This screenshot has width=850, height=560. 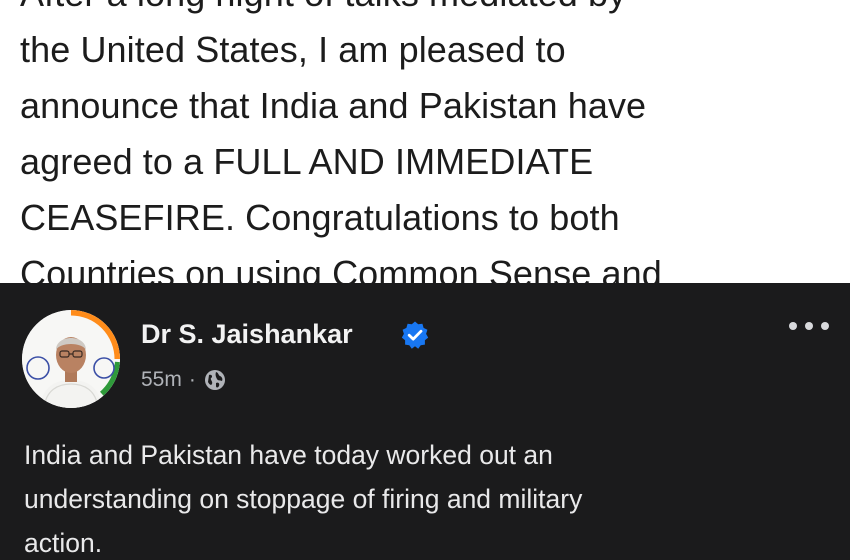 What do you see at coordinates (320, 217) in the screenshot?
I see `top-post-line: CEASEFIRE. Congratulations to both` at bounding box center [320, 217].